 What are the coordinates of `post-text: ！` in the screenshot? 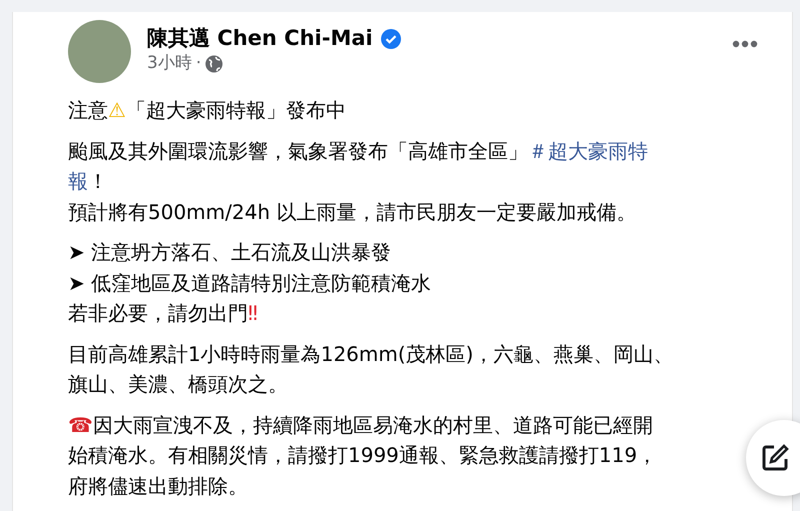 It's located at (98, 181).